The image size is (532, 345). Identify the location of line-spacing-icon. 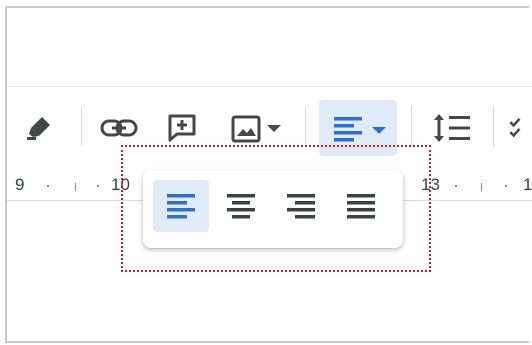
(452, 128).